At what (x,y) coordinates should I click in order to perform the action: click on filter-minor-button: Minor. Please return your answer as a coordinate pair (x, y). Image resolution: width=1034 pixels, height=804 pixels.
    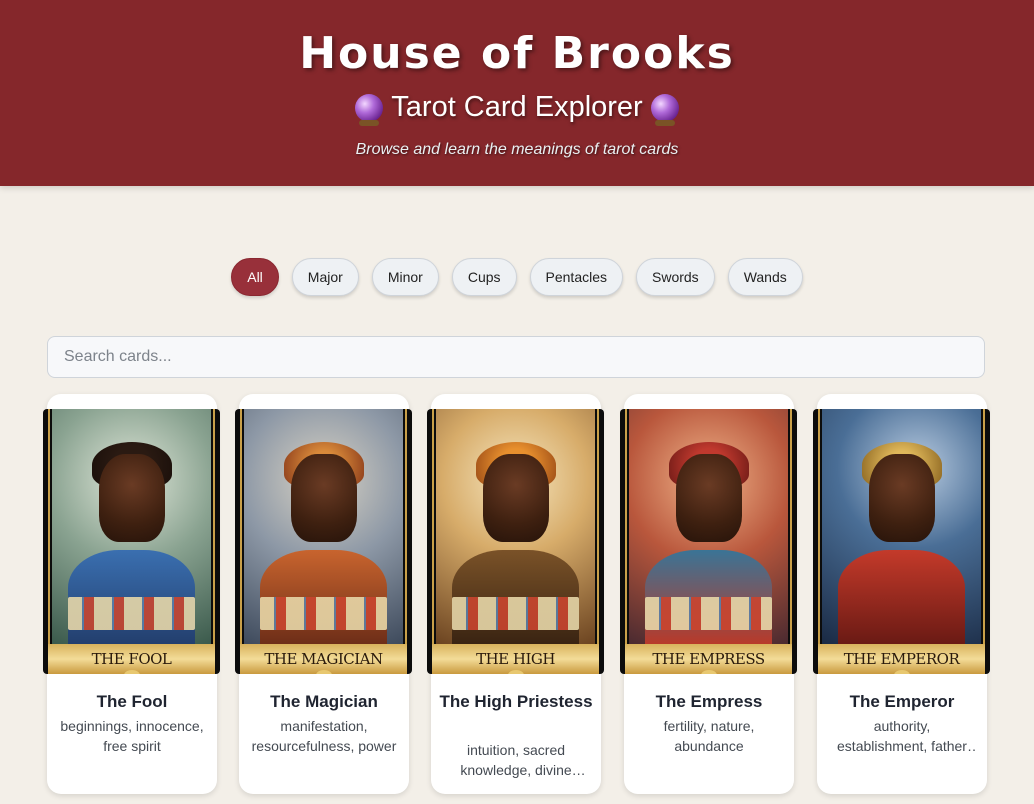
    Looking at the image, I should click on (405, 277).